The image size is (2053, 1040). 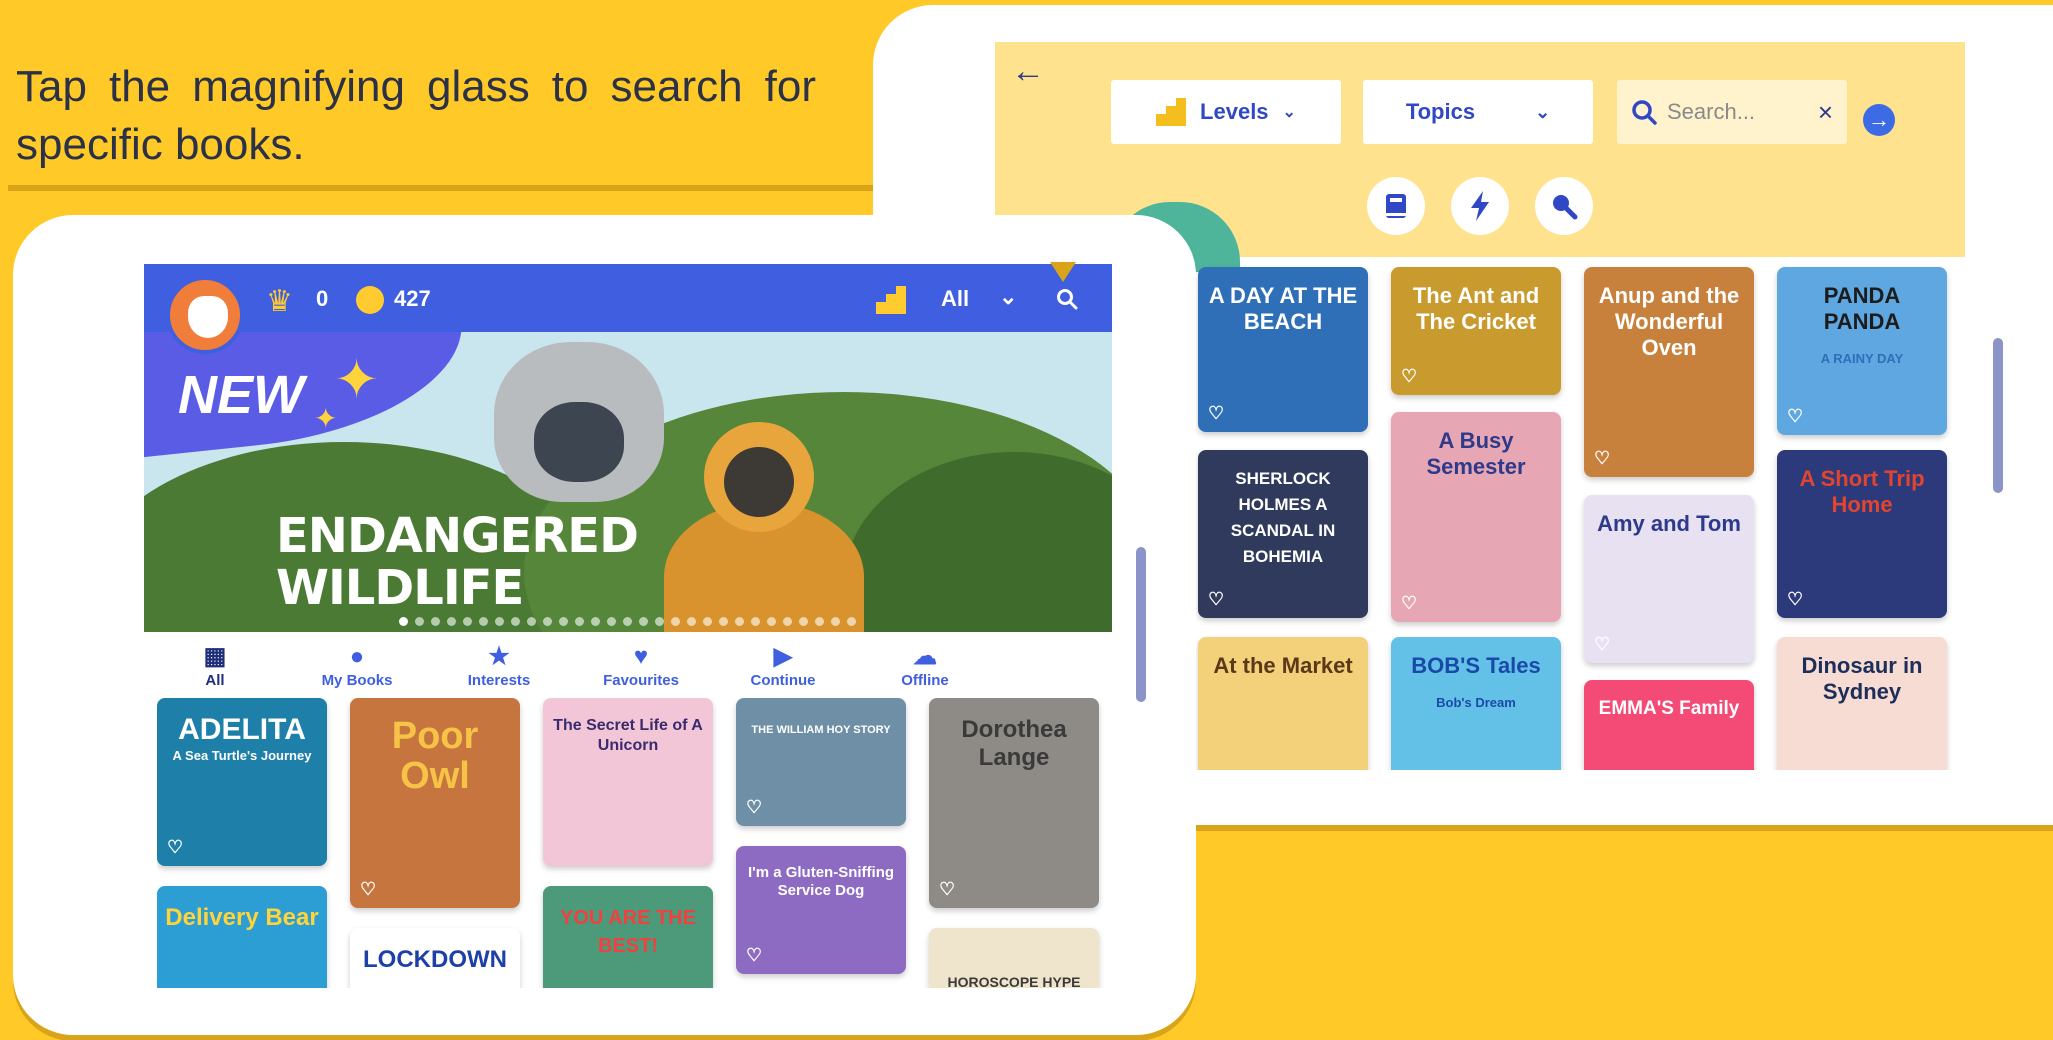 What do you see at coordinates (1396, 206) in the screenshot?
I see `book-icon` at bounding box center [1396, 206].